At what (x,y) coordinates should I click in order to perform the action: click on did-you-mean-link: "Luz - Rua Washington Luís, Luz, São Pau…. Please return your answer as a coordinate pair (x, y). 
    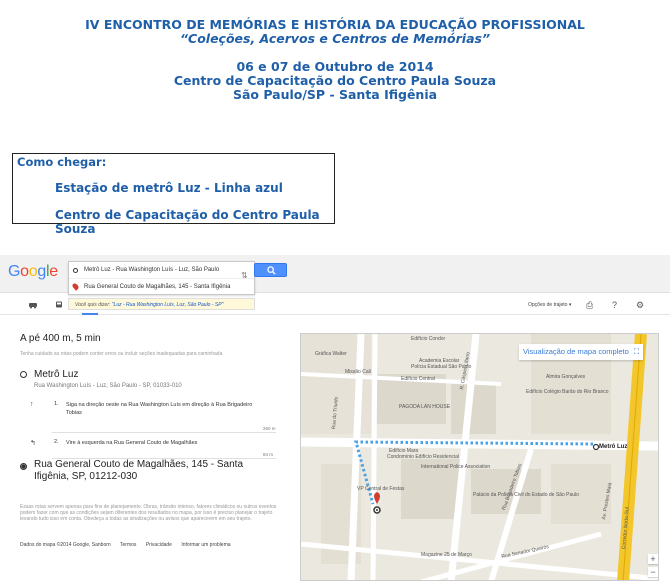
    Looking at the image, I should click on (168, 305).